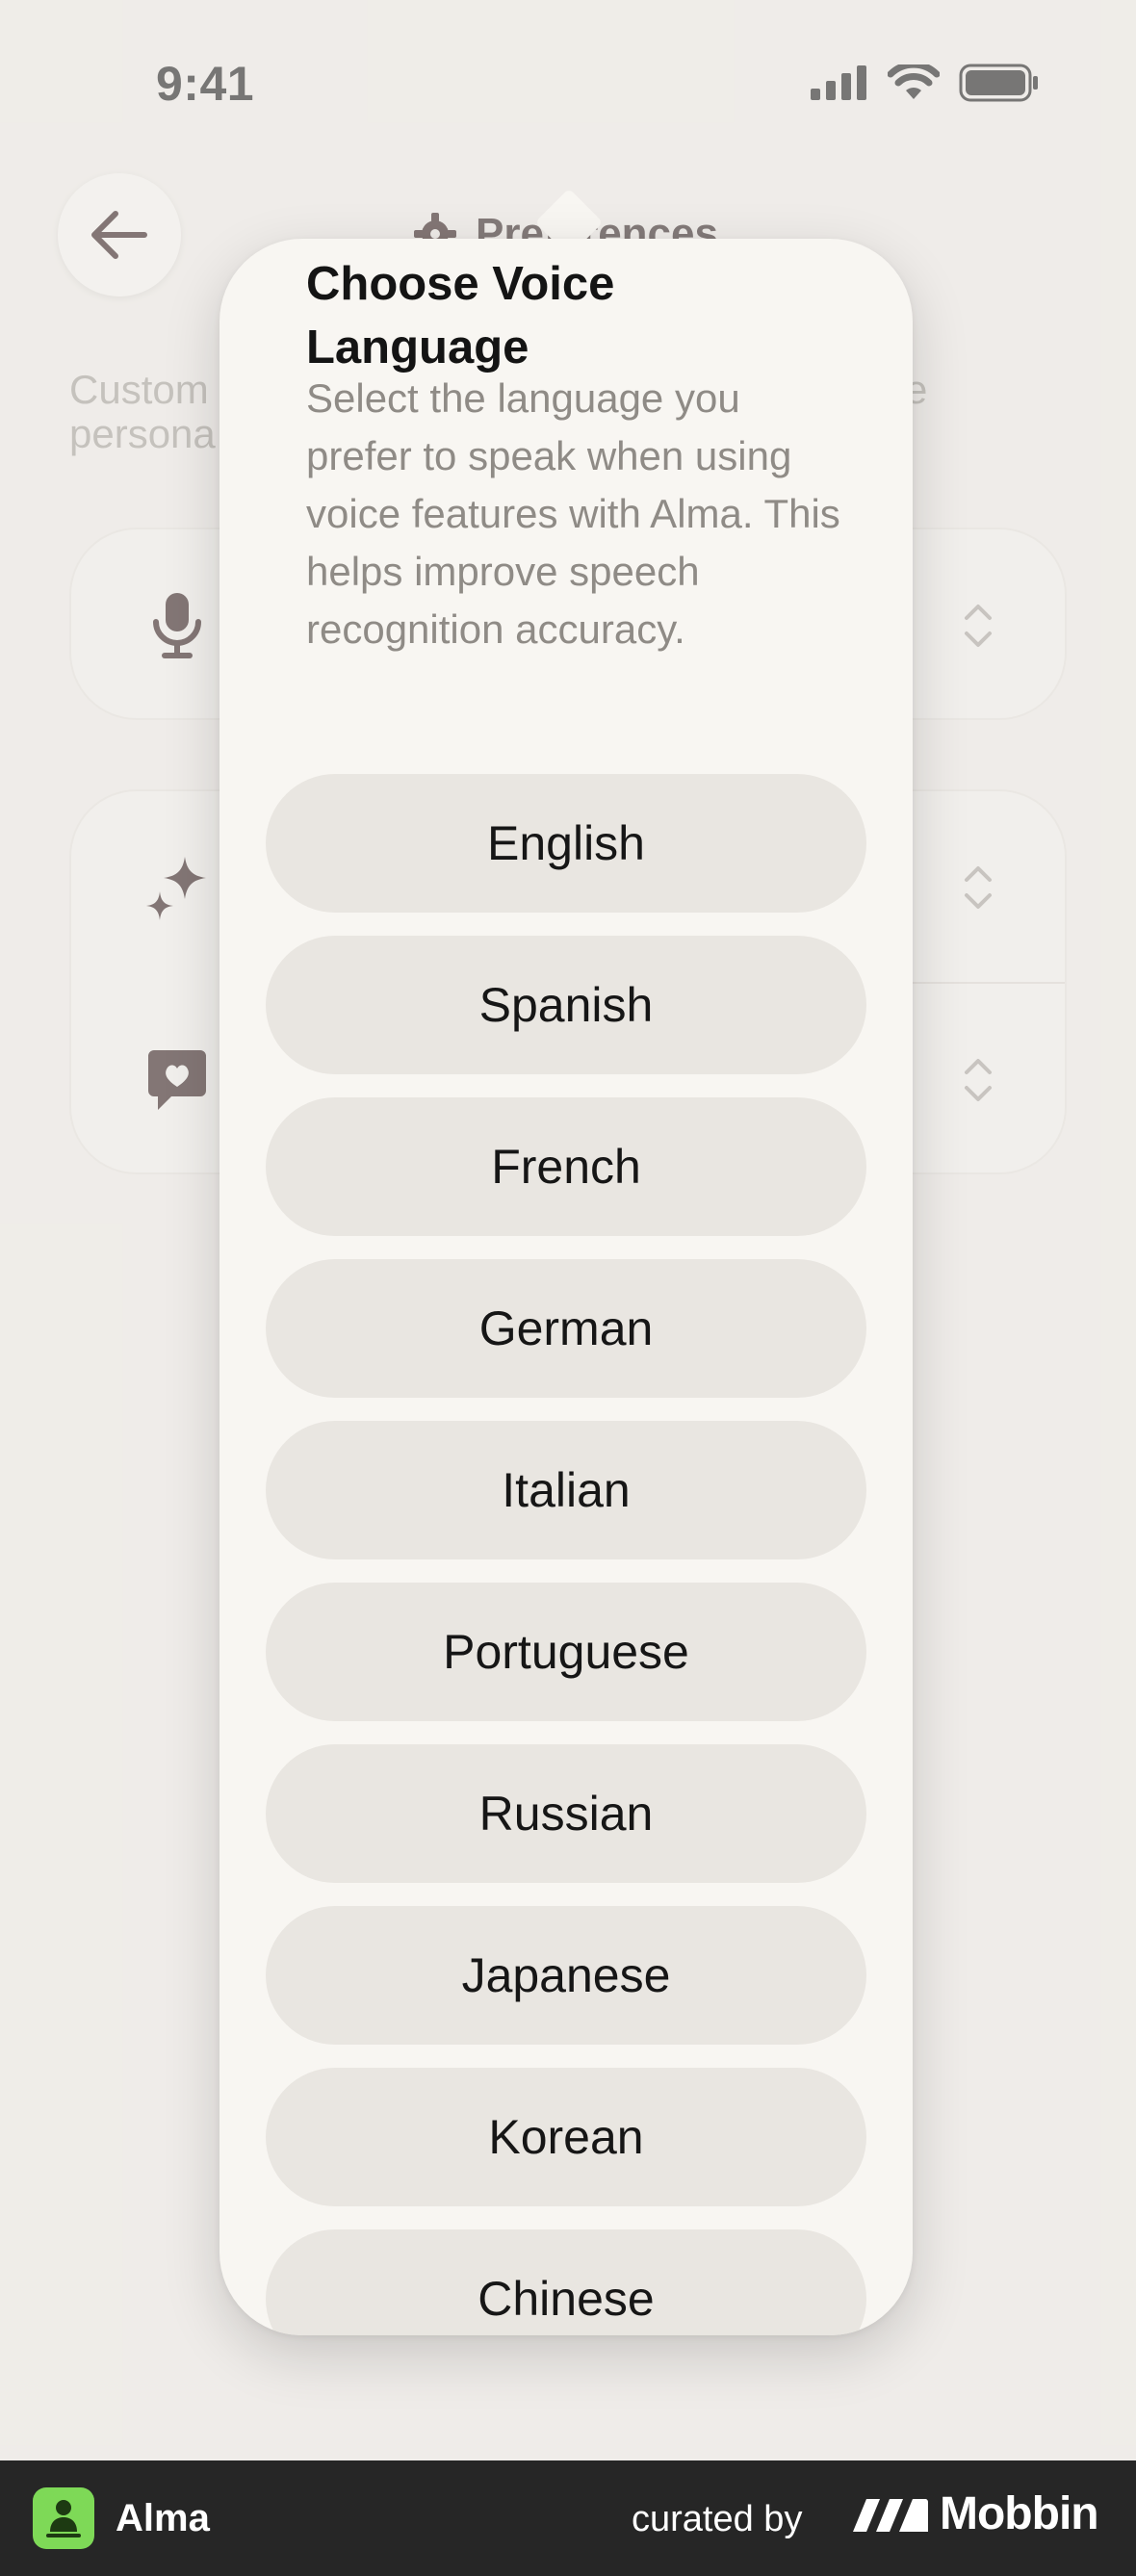 The image size is (1136, 2576). I want to click on language-option-french: French, so click(566, 1166).